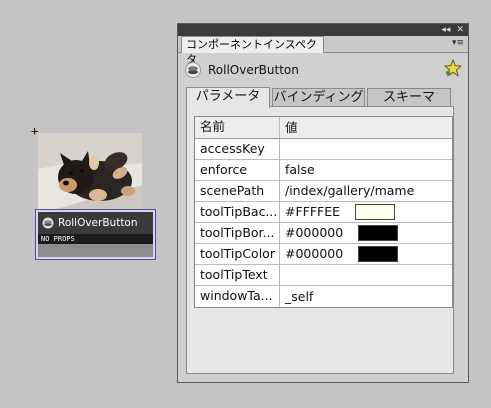 The width and height of the screenshot is (491, 408). Describe the element at coordinates (453, 68) in the screenshot. I see `live-preview-star-icon` at that location.